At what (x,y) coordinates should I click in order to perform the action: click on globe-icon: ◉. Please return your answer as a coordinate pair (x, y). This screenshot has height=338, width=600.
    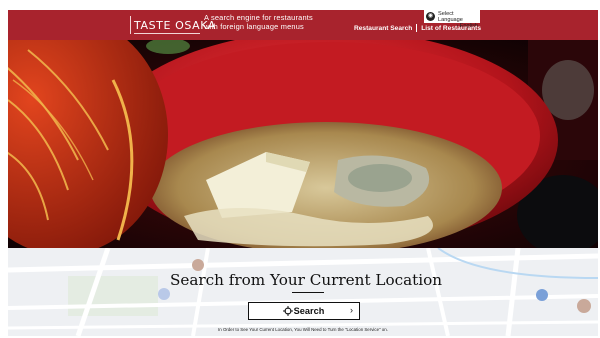
    Looking at the image, I should click on (430, 16).